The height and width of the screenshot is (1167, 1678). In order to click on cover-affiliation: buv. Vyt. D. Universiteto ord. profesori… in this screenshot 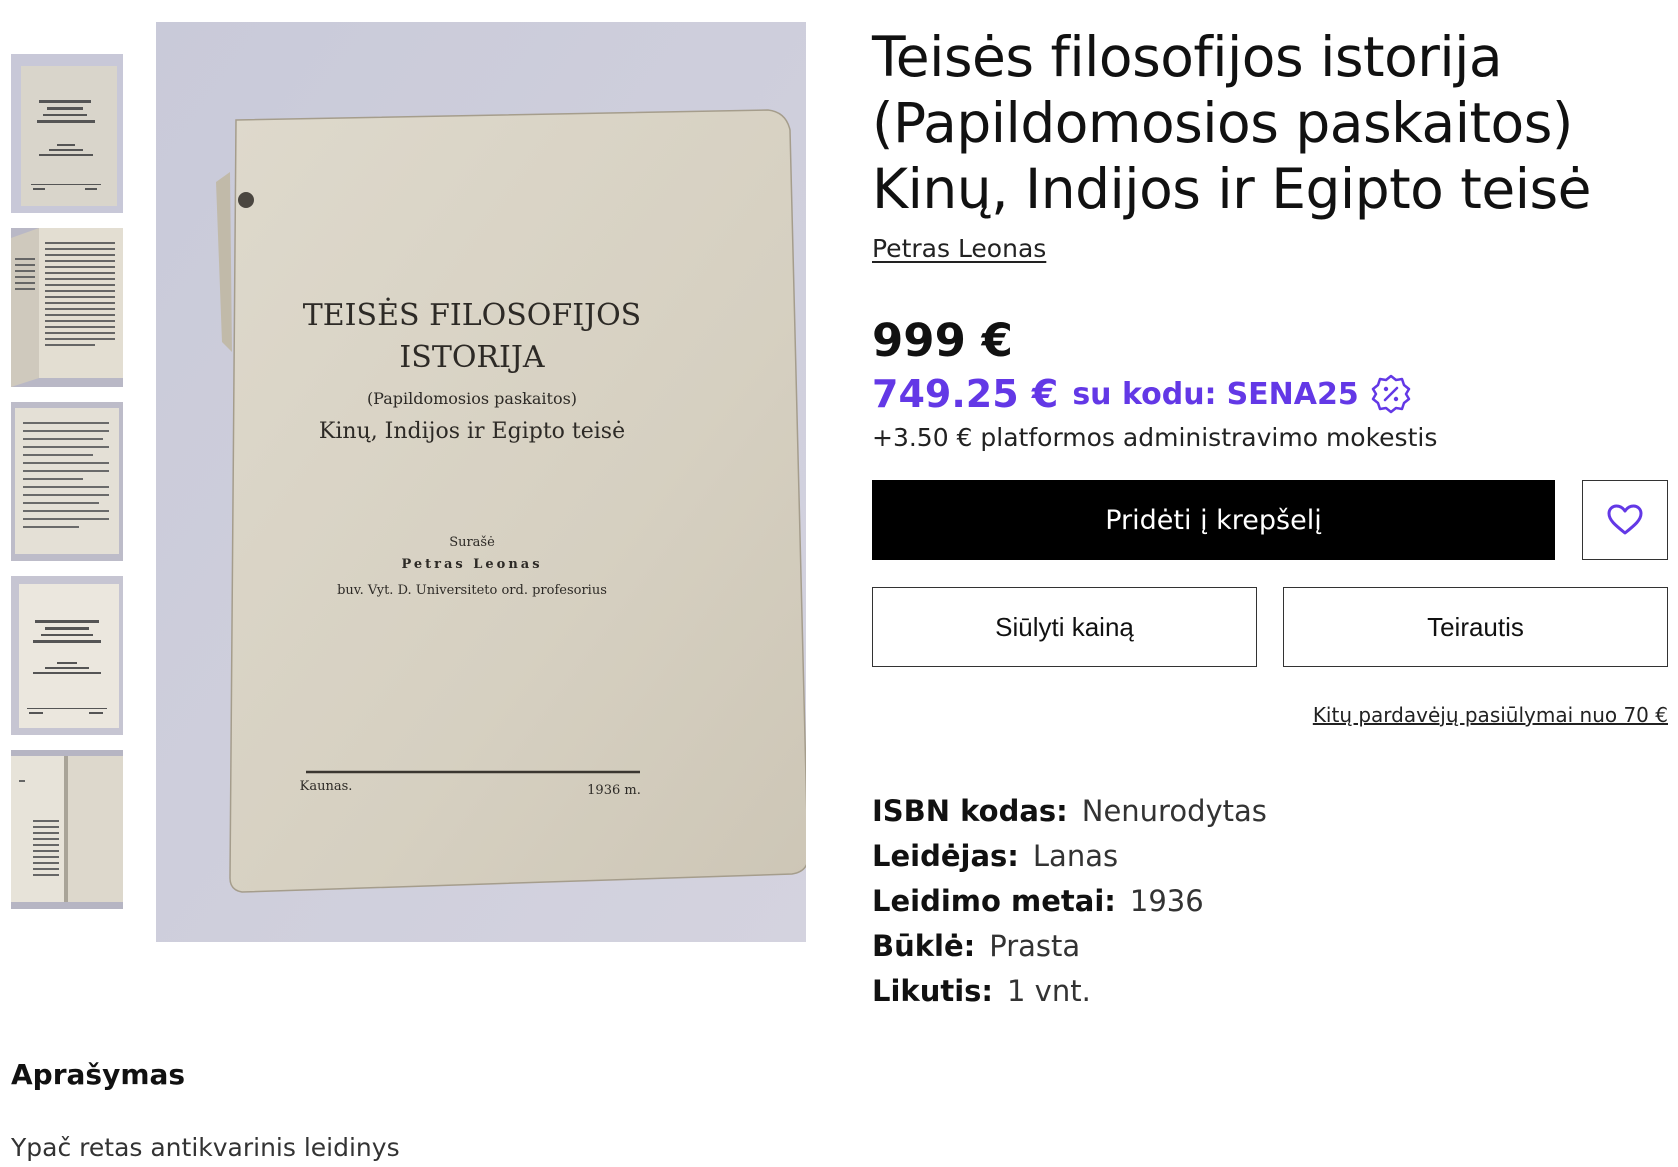, I will do `click(472, 590)`.